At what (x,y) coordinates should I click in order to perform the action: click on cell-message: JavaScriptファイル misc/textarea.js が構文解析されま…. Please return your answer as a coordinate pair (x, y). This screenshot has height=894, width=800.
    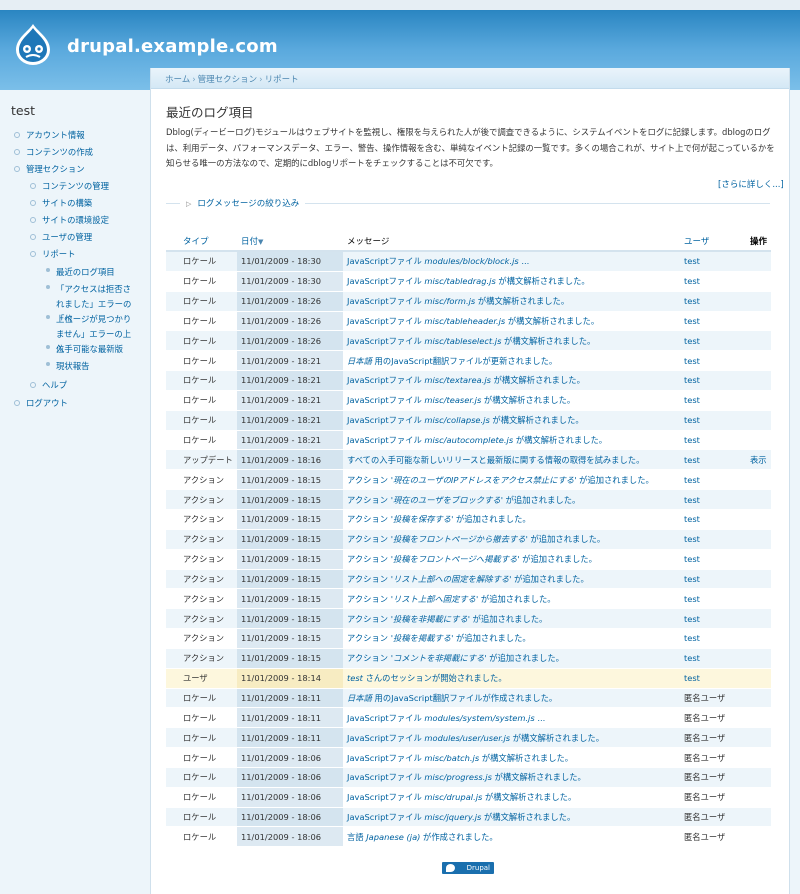
    Looking at the image, I should click on (511, 380).